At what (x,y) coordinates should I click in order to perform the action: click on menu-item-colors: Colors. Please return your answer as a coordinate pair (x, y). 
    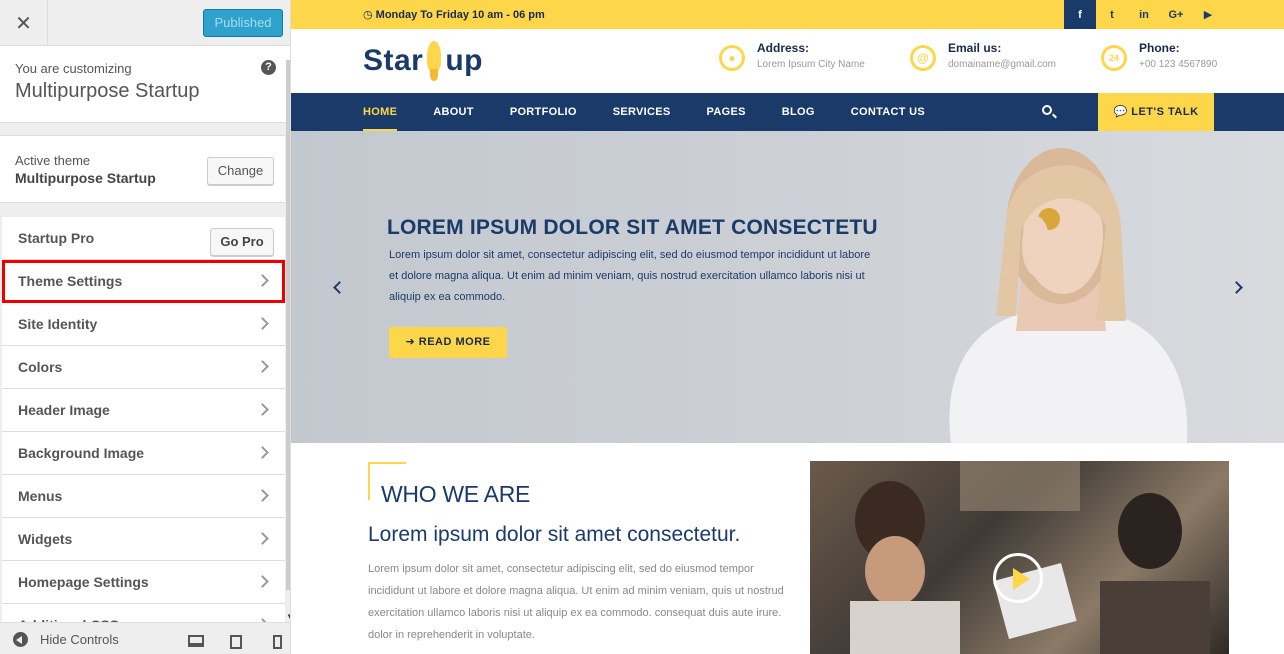
    Looking at the image, I should click on (143, 367).